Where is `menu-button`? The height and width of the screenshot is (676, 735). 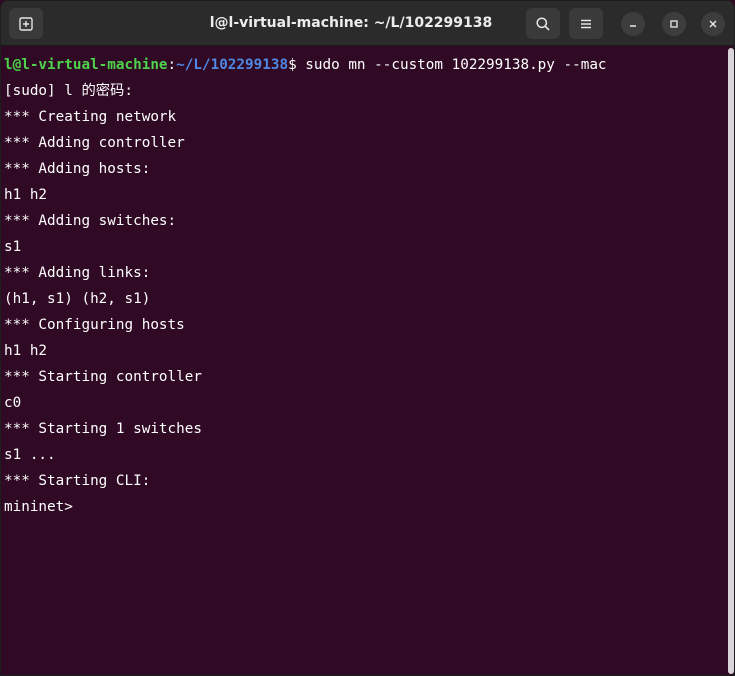 menu-button is located at coordinates (586, 23).